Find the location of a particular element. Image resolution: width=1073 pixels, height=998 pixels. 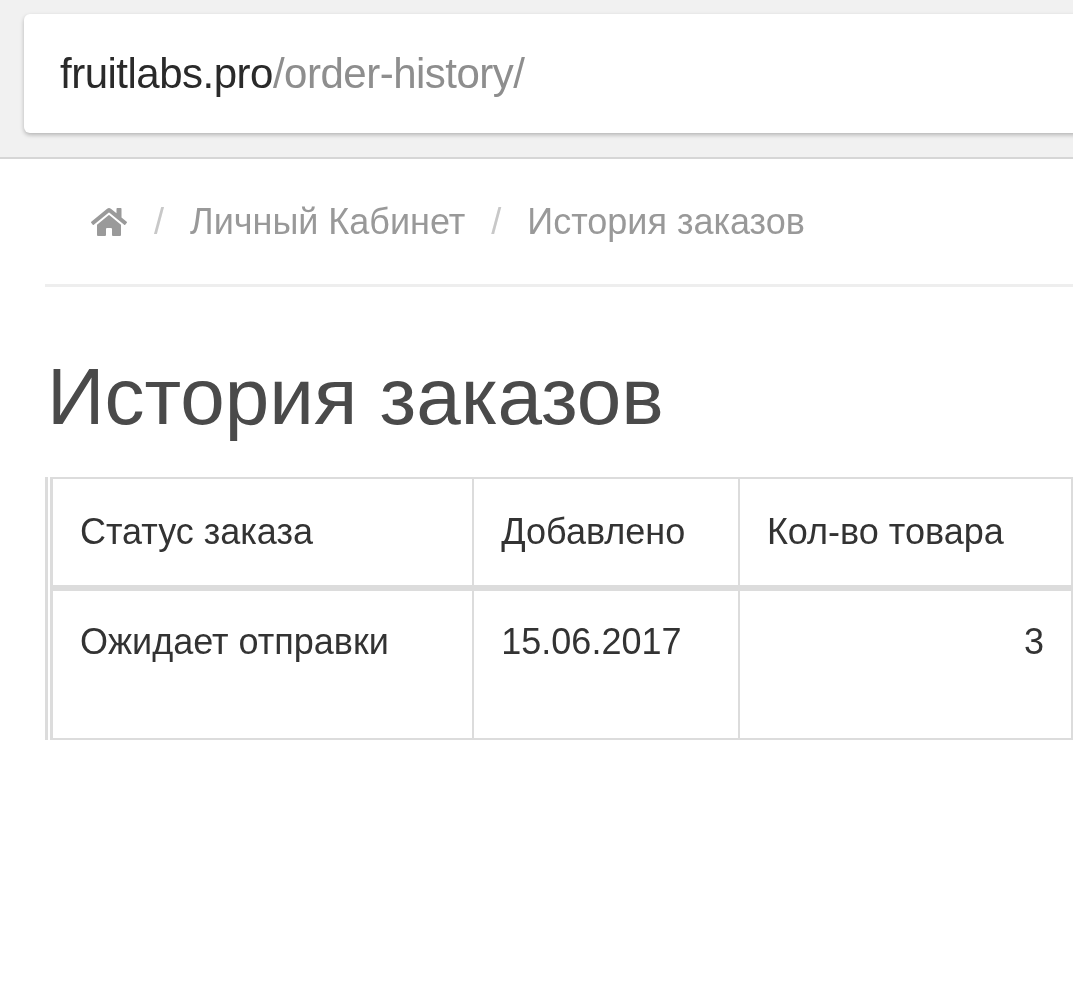

url-path: /order-history/ is located at coordinates (398, 74).